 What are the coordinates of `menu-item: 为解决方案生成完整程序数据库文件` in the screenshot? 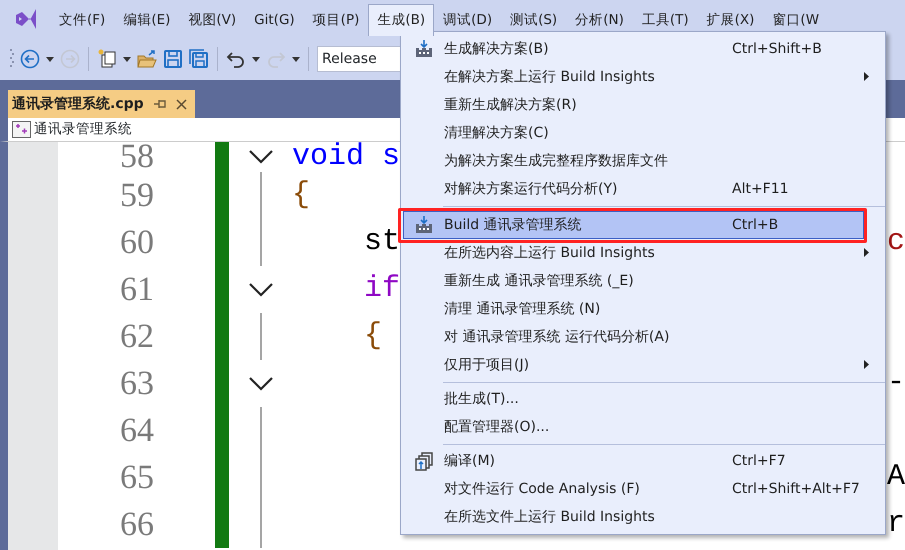 It's located at (643, 161).